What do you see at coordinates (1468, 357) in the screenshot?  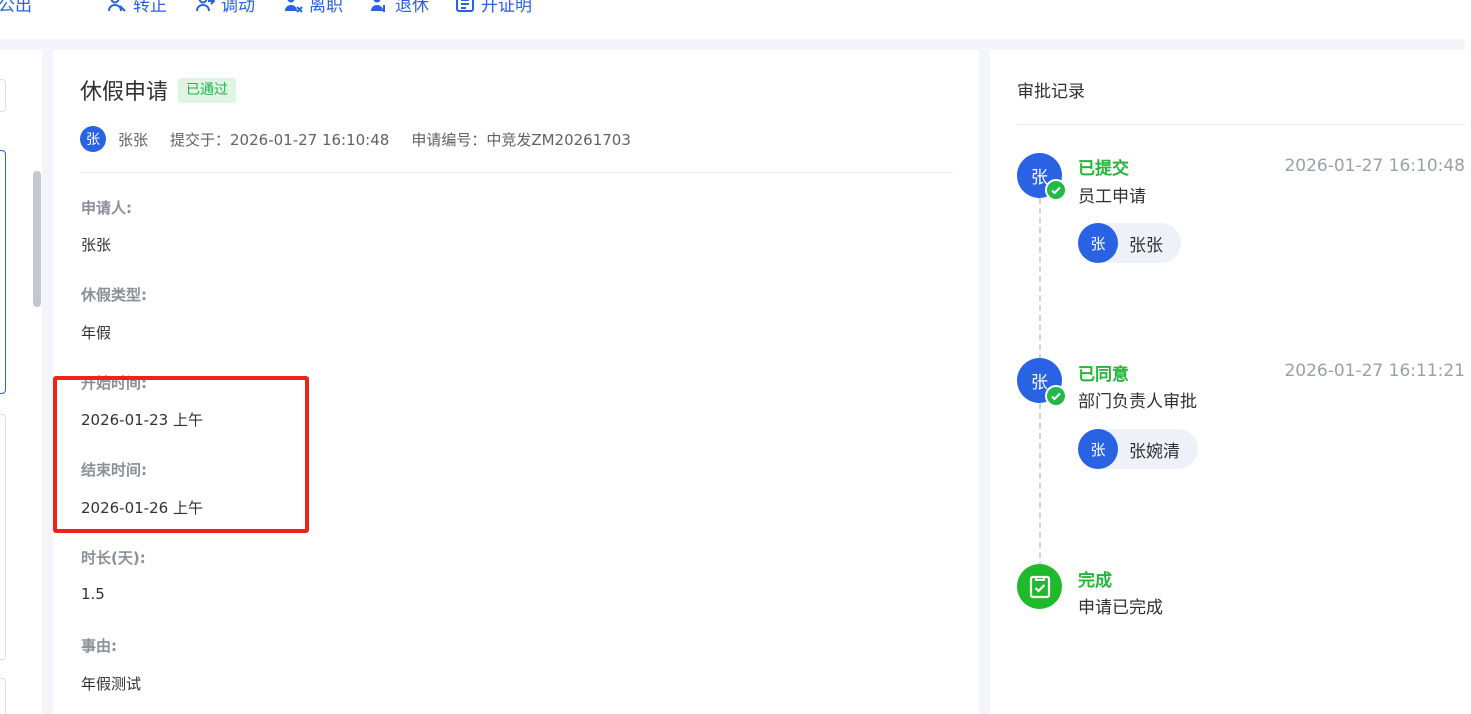 I see `right-edge` at bounding box center [1468, 357].